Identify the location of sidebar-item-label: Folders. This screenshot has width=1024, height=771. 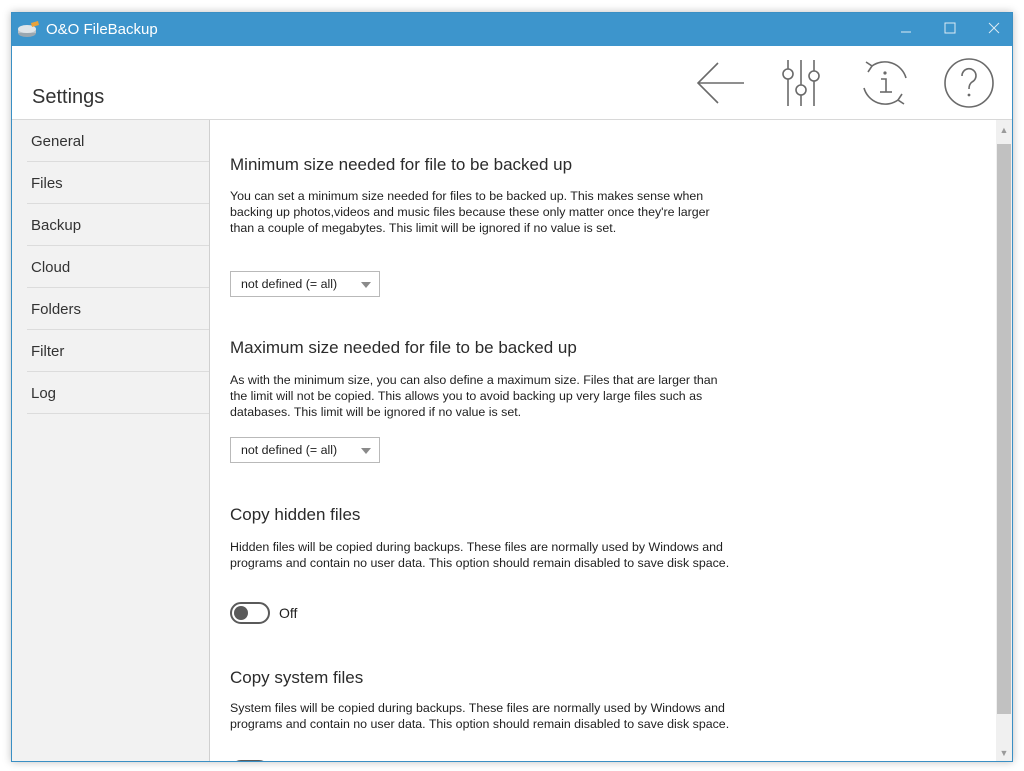
(56, 309).